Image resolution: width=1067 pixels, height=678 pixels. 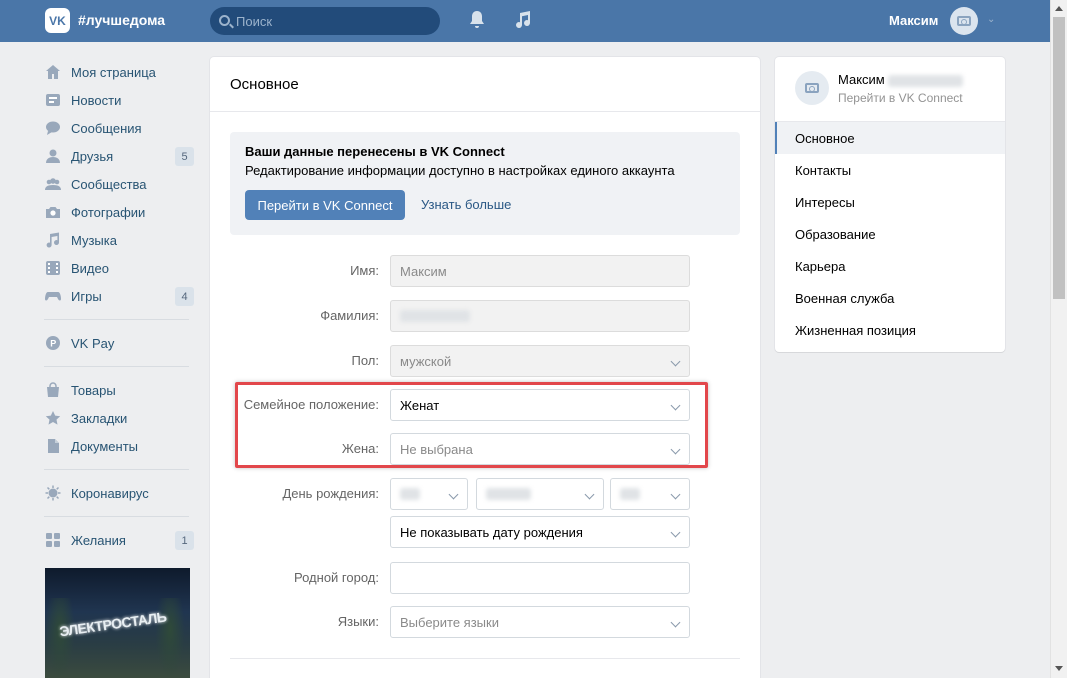 I want to click on messages-icon, so click(x=52, y=128).